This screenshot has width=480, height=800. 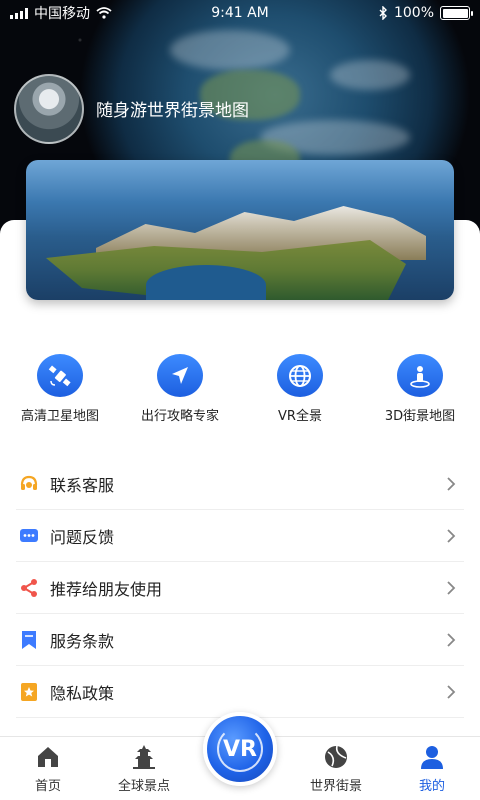 What do you see at coordinates (82, 641) in the screenshot?
I see `menu-label: 服务条款` at bounding box center [82, 641].